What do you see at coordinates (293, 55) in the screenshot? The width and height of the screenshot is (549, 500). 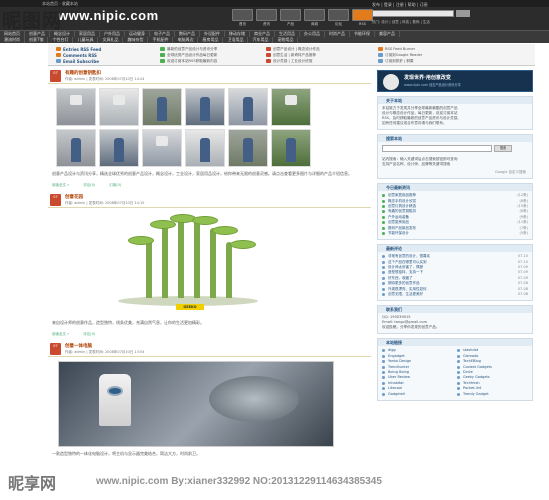 I see `bar-link: 创意生活 | 新奇特产品推荐` at bounding box center [293, 55].